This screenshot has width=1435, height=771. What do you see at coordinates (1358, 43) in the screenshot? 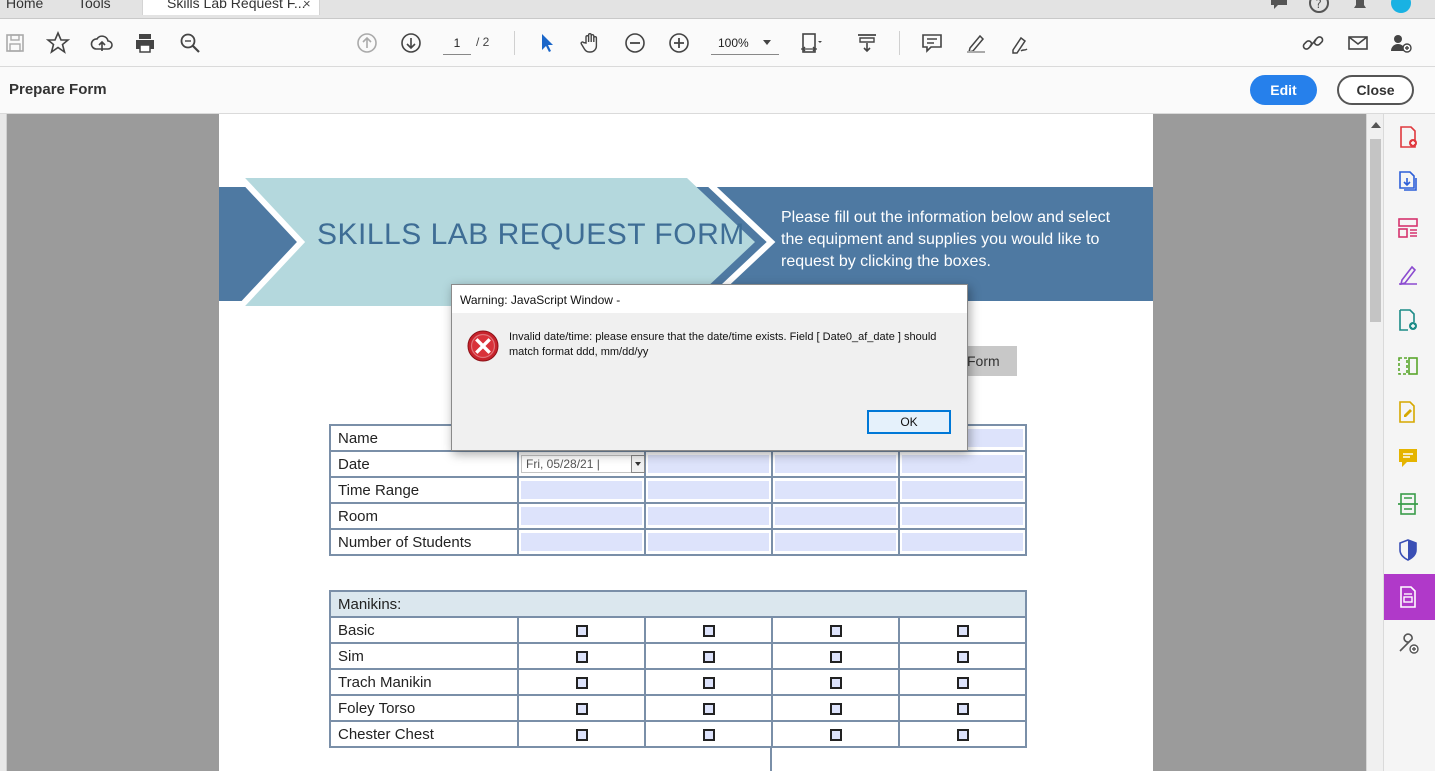
I see `email-icon` at bounding box center [1358, 43].